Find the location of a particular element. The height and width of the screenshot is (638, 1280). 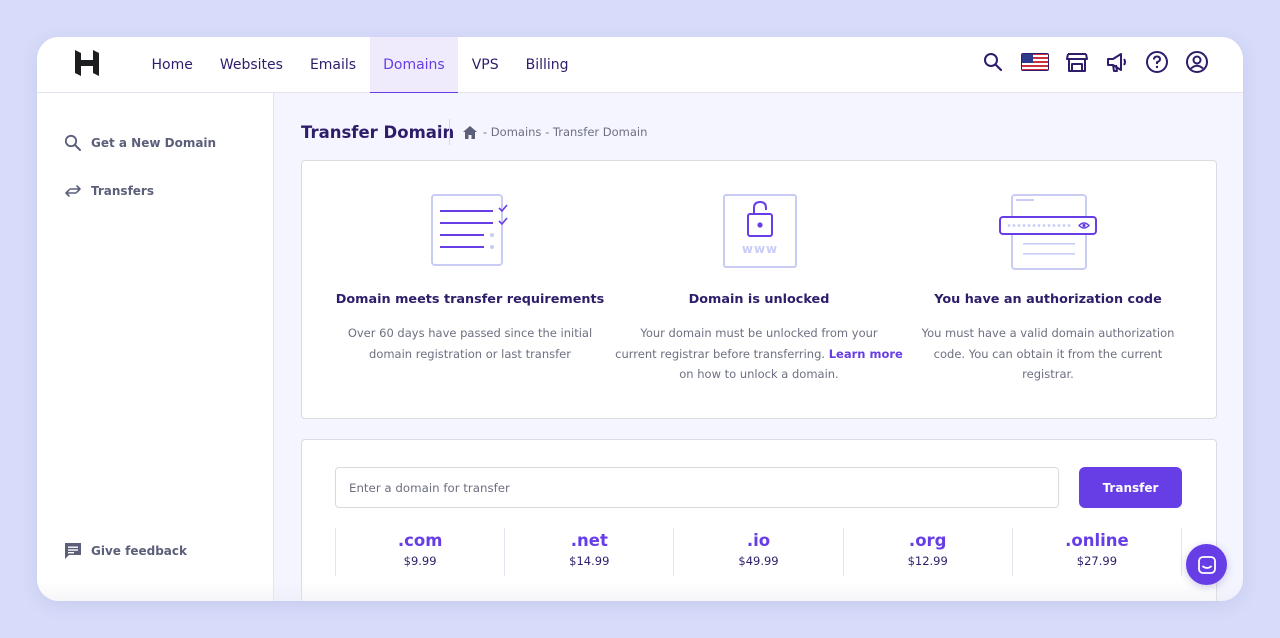

tld-price: $9.99 is located at coordinates (420, 561).